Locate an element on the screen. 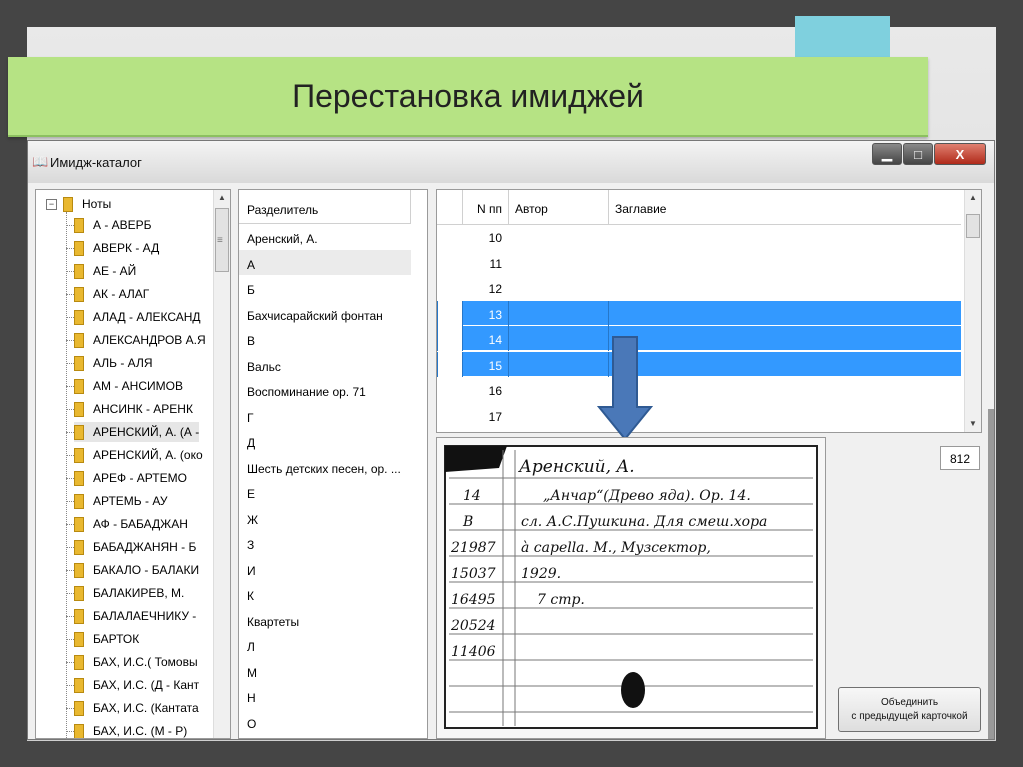 This screenshot has width=1023, height=767. separator-item: Ж is located at coordinates (325, 517).